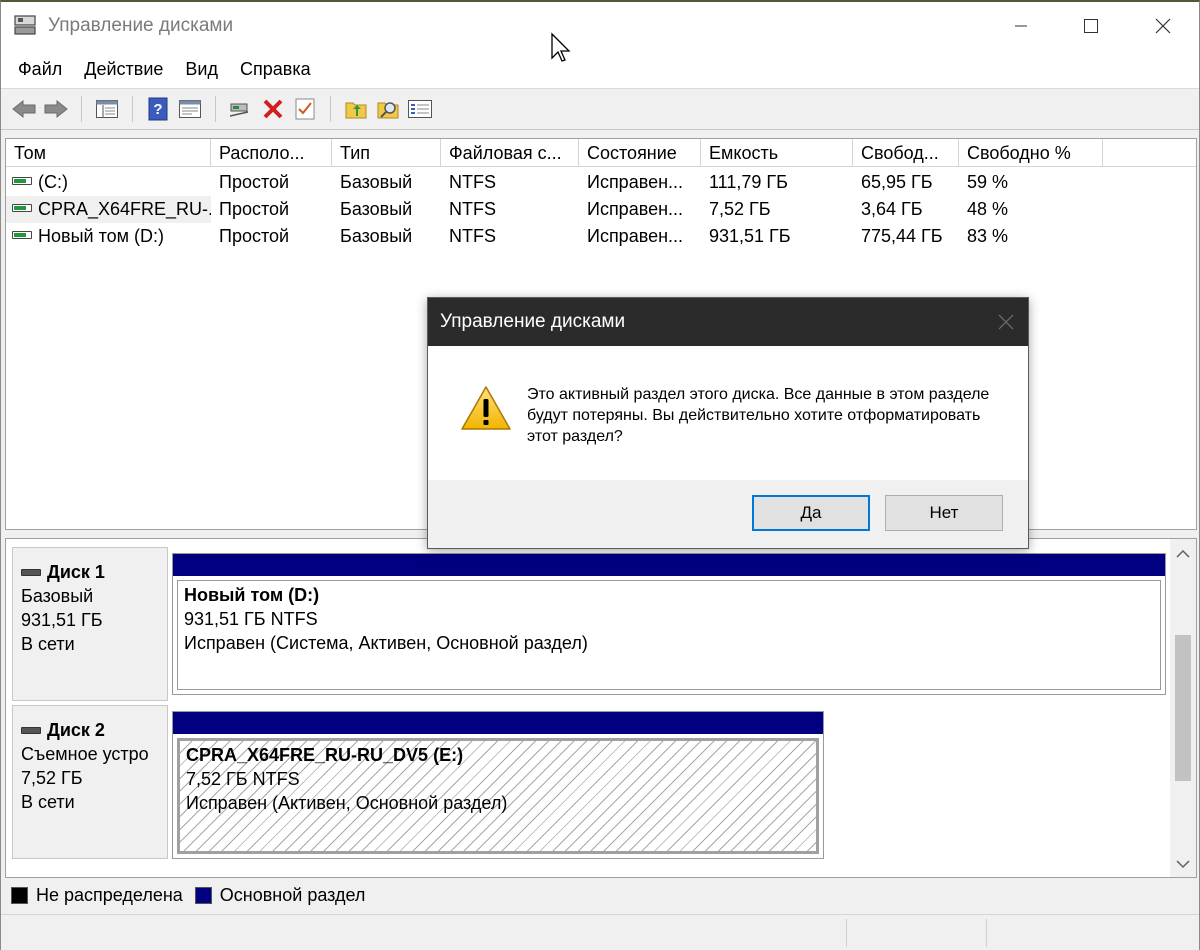 The height and width of the screenshot is (950, 1200). Describe the element at coordinates (1031, 153) in the screenshot. I see `column-header-free-percent: Свободно %` at that location.